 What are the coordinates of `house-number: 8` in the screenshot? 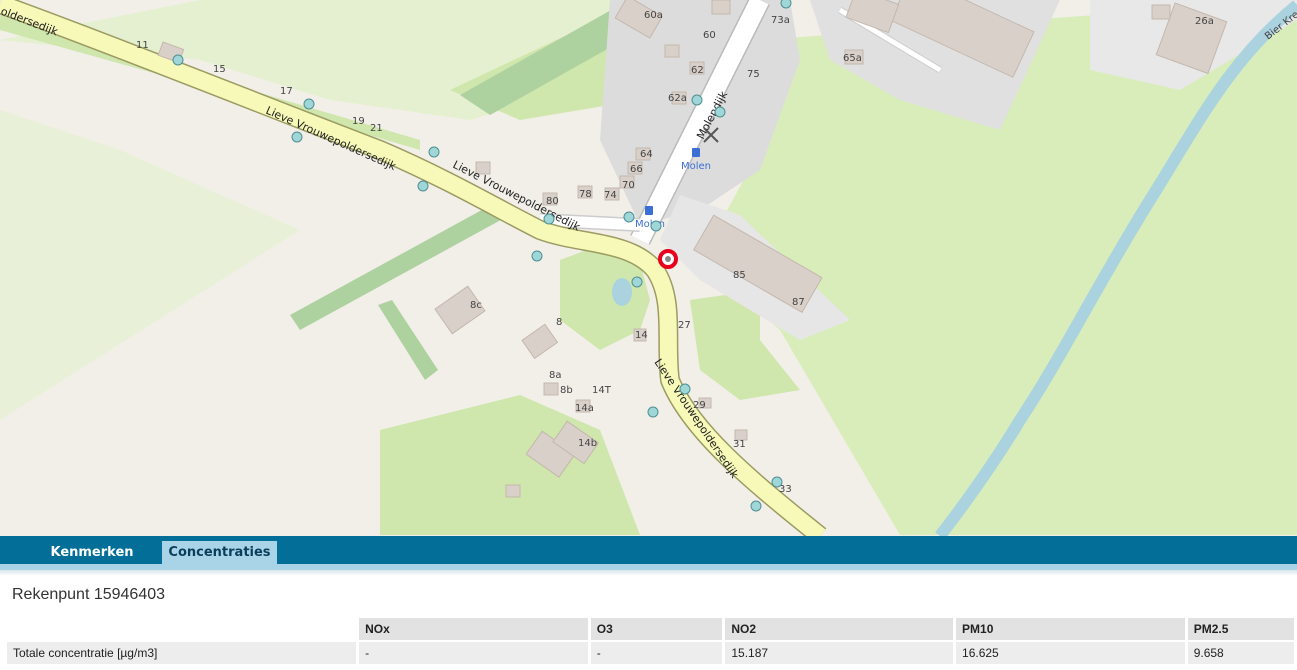 It's located at (559, 322).